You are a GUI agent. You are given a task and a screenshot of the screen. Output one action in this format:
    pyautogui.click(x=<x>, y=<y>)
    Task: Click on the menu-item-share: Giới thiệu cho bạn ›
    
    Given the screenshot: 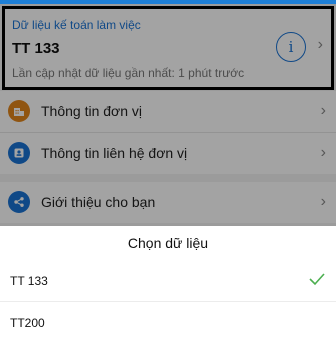 What is the action you would take?
    pyautogui.click(x=168, y=202)
    